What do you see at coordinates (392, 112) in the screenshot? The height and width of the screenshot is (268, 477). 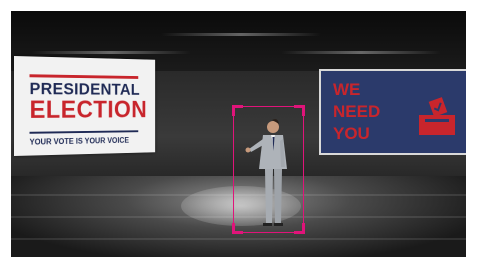 I see `we-need-you-panel: WE NEED YOU` at bounding box center [392, 112].